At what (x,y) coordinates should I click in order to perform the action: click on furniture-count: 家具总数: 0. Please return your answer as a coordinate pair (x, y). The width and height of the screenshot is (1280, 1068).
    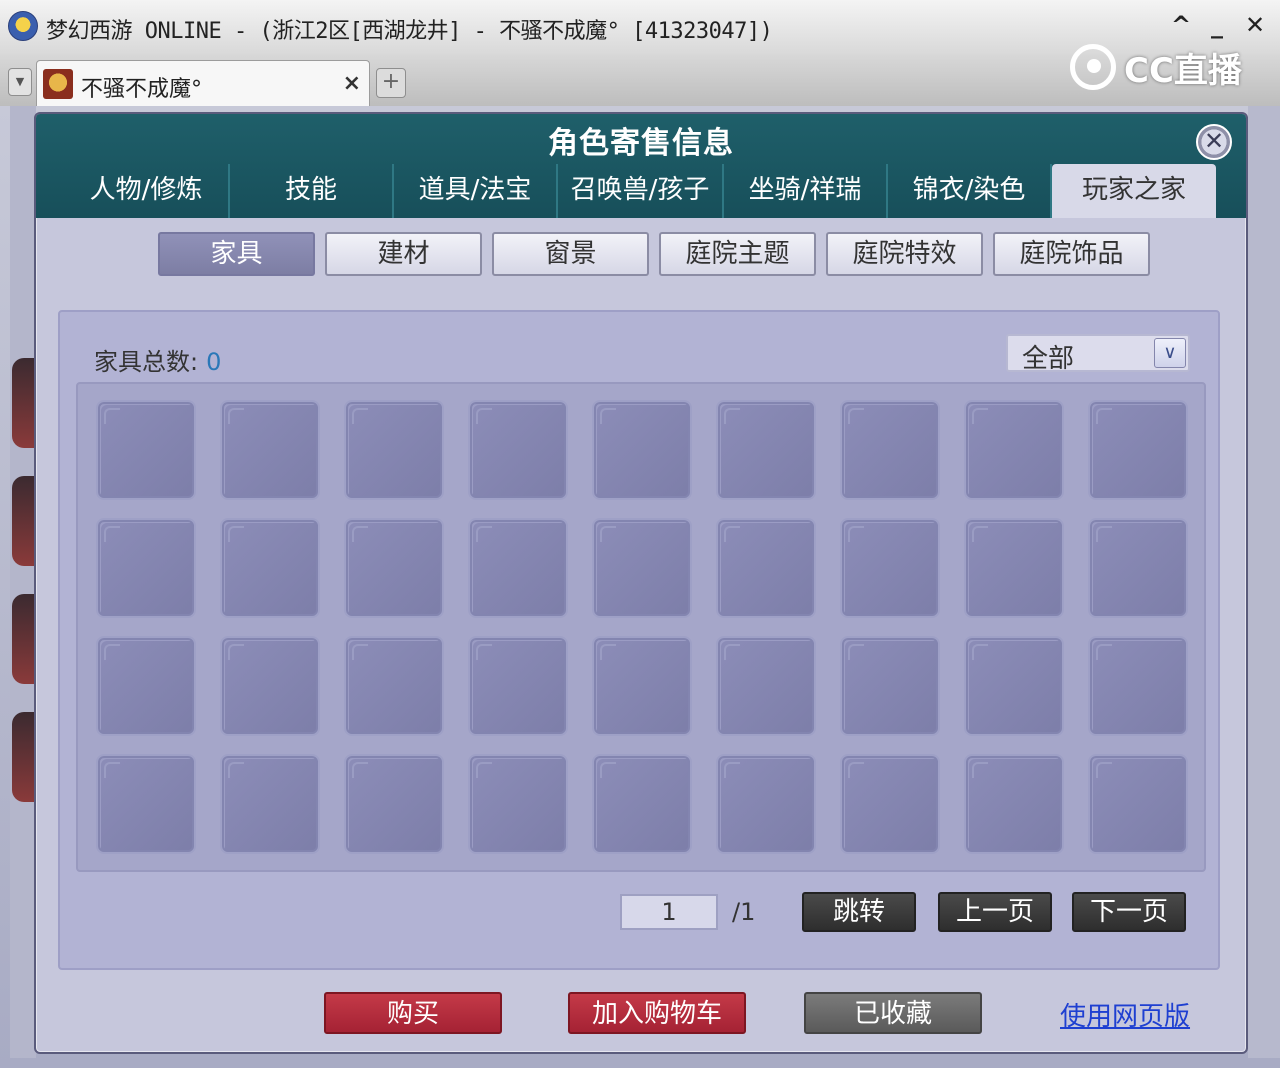
    Looking at the image, I should click on (157, 359).